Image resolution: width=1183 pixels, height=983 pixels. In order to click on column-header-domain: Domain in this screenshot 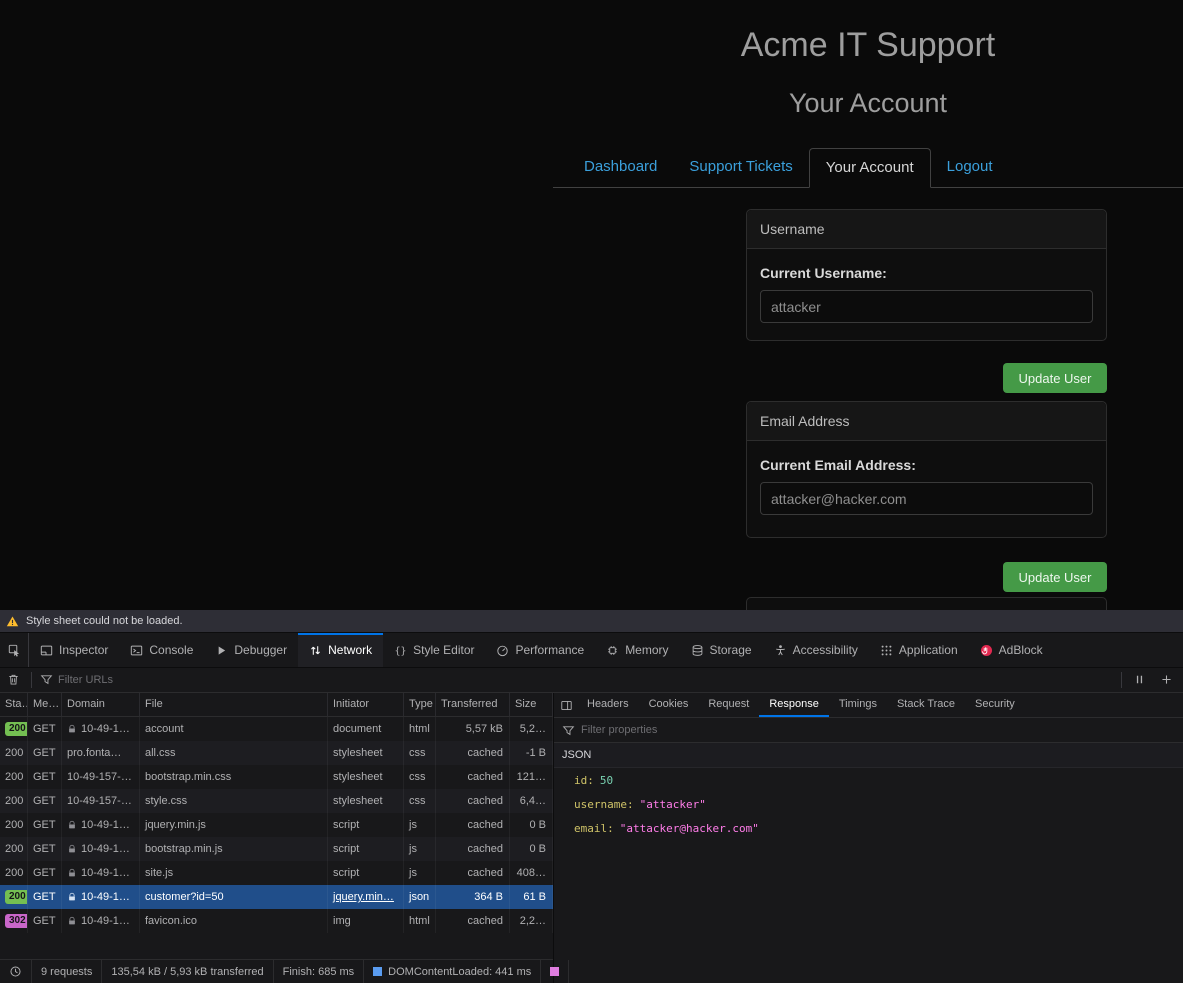, I will do `click(101, 704)`.